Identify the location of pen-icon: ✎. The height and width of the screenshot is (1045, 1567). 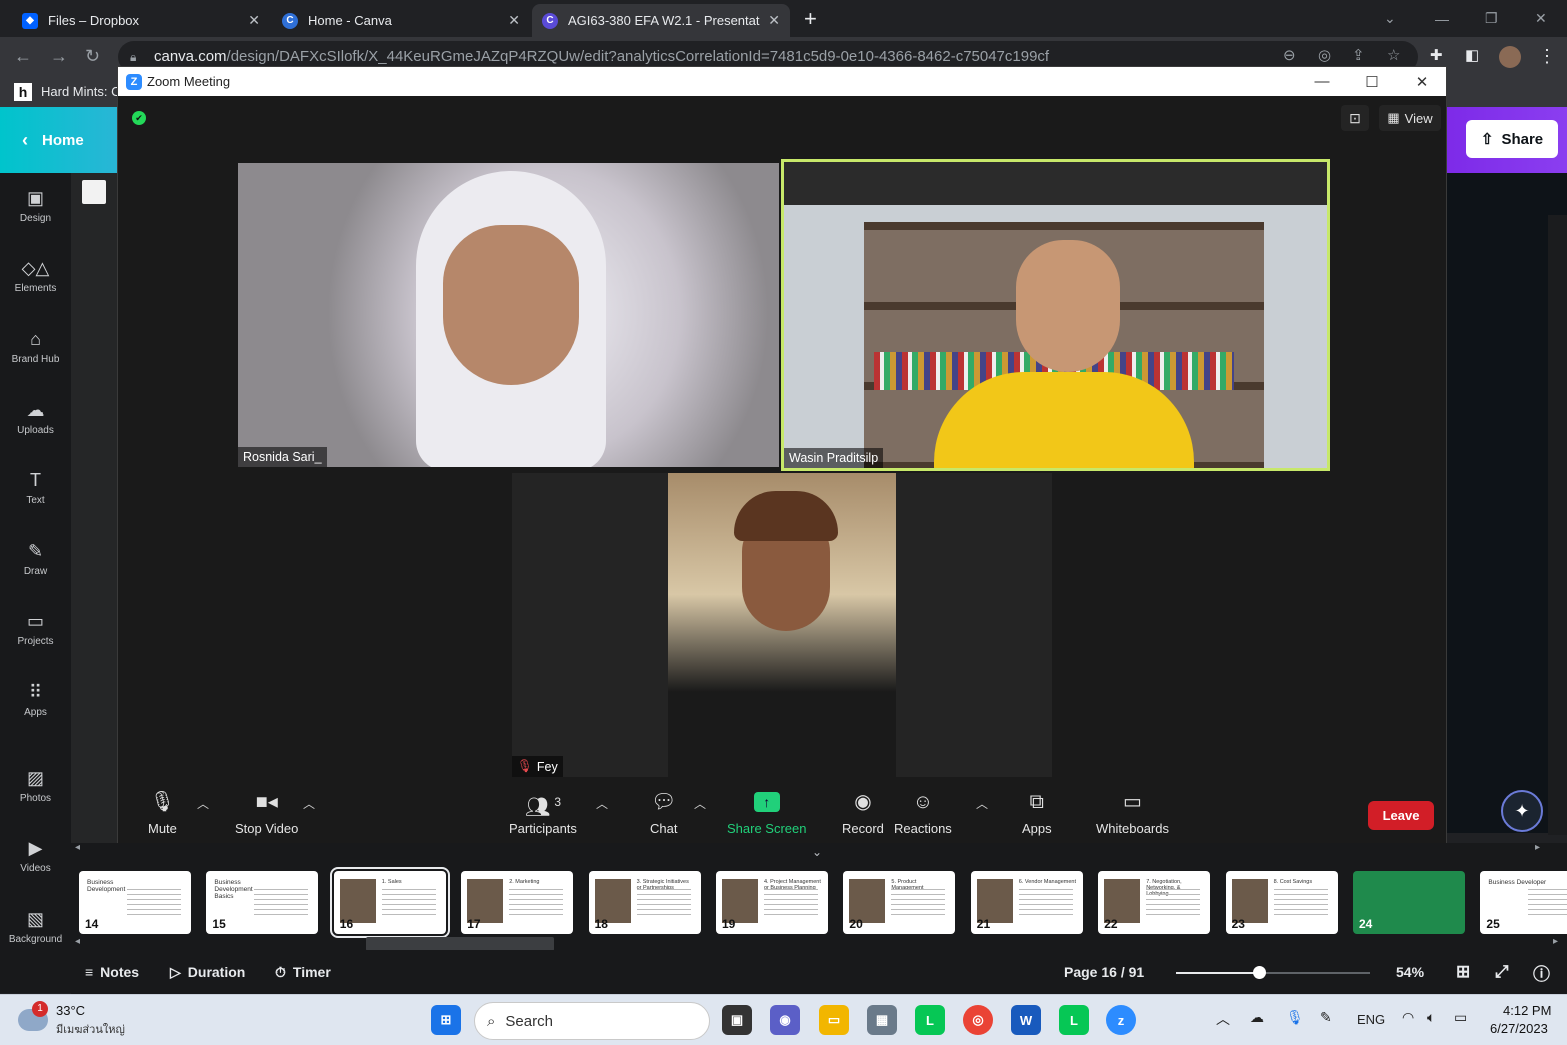
(1326, 1017).